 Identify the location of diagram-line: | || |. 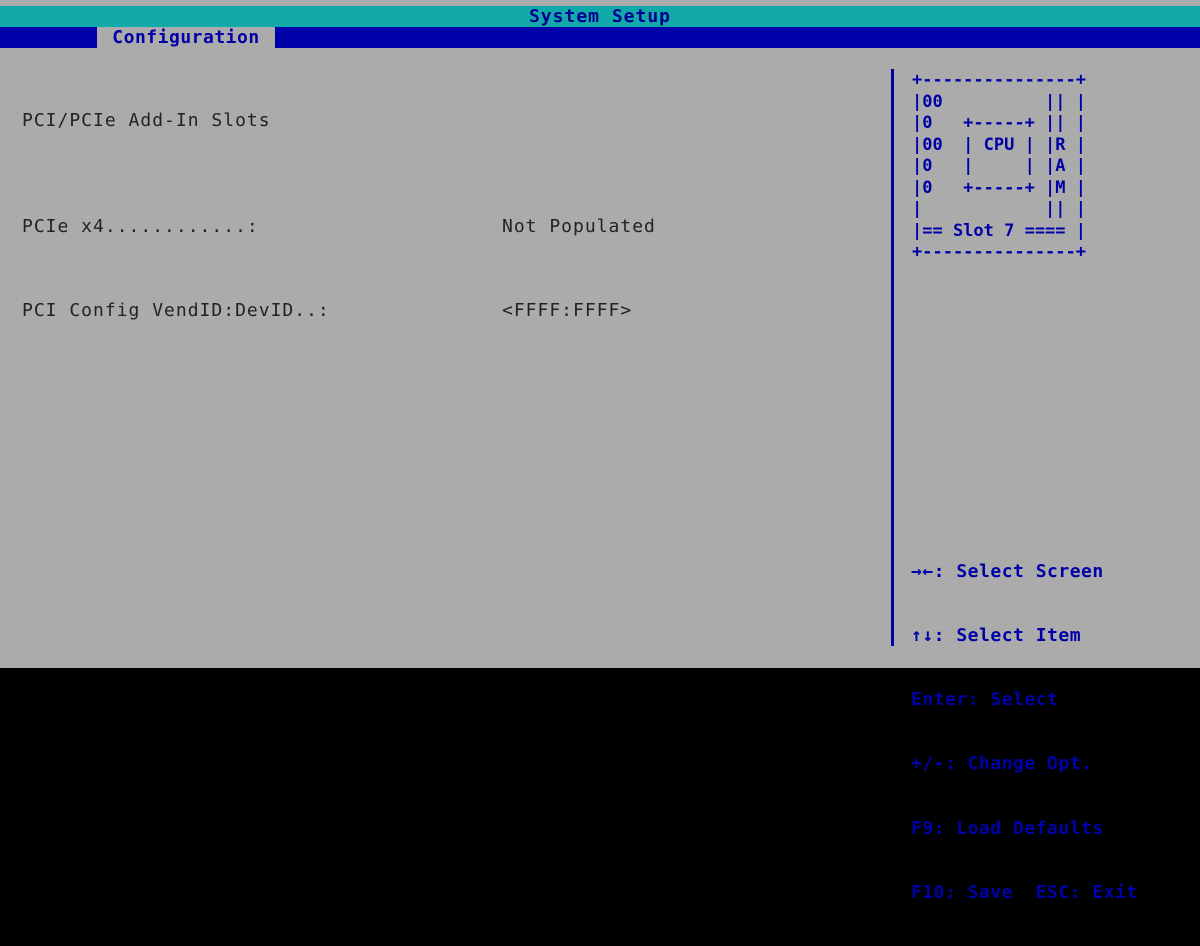
(999, 209).